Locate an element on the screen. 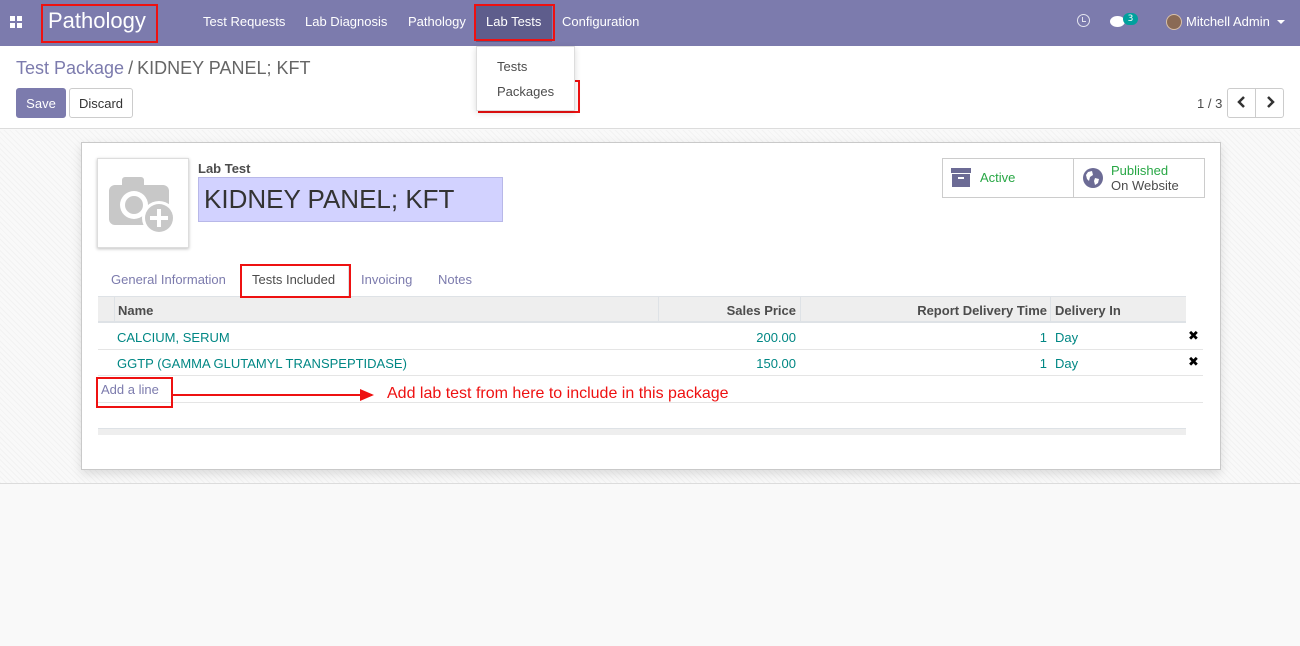 This screenshot has height=646, width=1300. header-delivery-in: Delivery In is located at coordinates (1088, 310).